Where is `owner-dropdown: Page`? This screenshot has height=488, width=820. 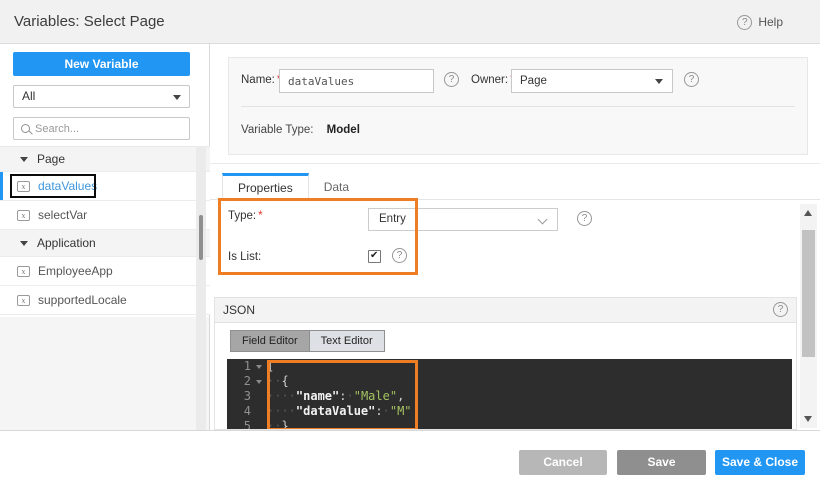 owner-dropdown: Page is located at coordinates (592, 81).